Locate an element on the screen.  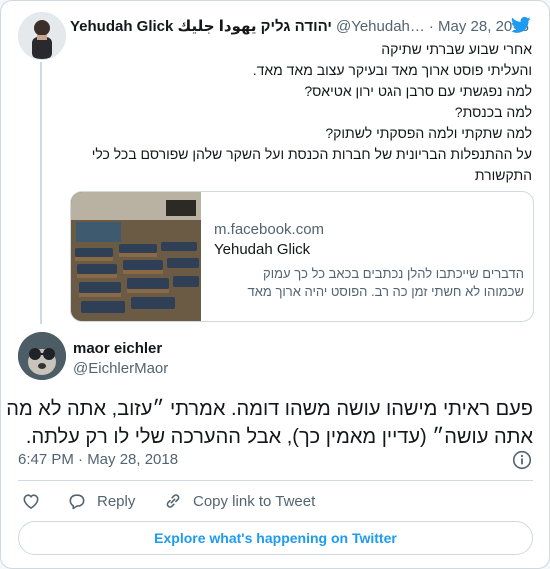
reply-label: Reply is located at coordinates (116, 501).